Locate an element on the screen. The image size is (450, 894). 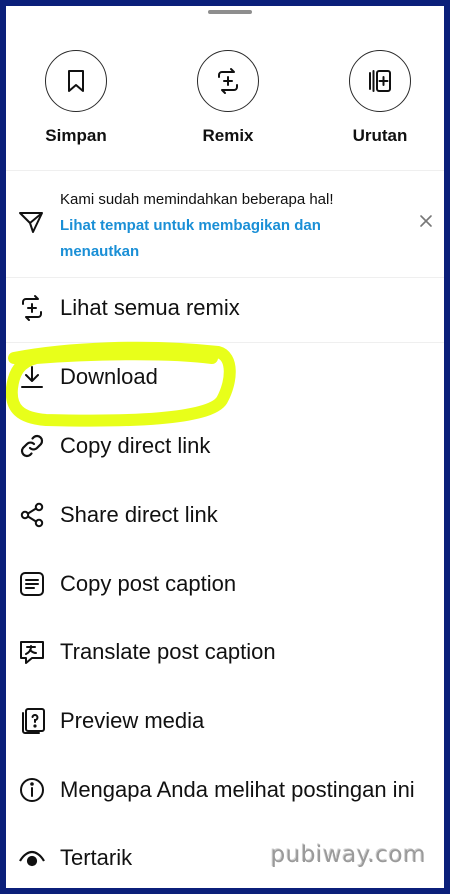
preview-icon is located at coordinates (32, 721).